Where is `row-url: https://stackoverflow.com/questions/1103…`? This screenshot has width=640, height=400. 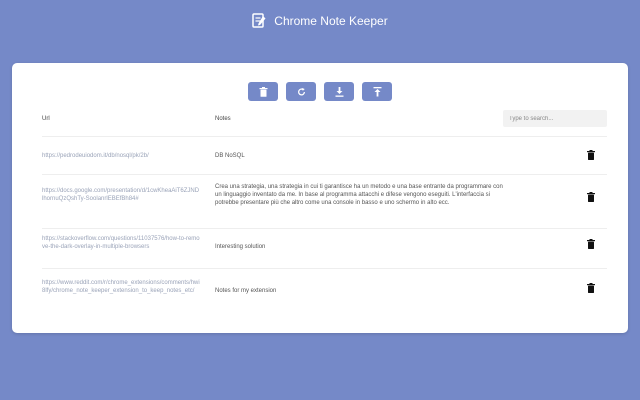
row-url: https://stackoverflow.com/questions/1103… is located at coordinates (121, 243).